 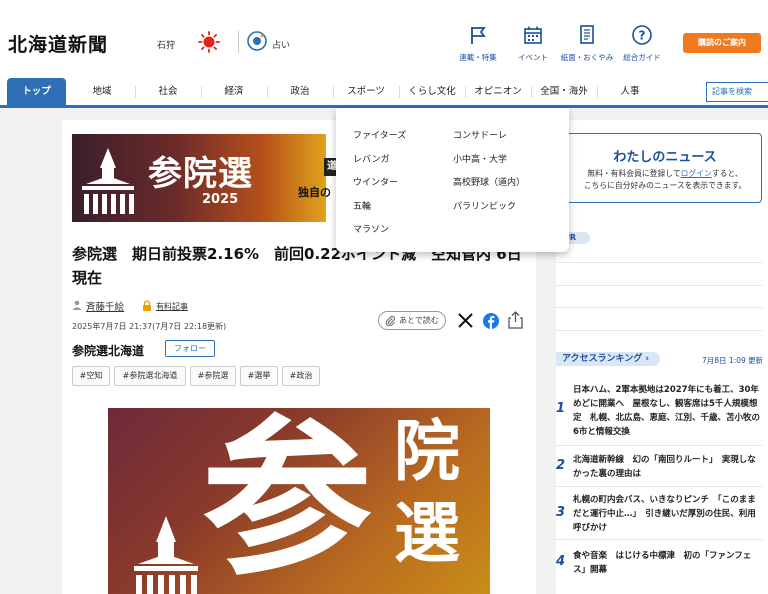 What do you see at coordinates (108, 350) in the screenshot?
I see `topic-title: 参院選北海道` at bounding box center [108, 350].